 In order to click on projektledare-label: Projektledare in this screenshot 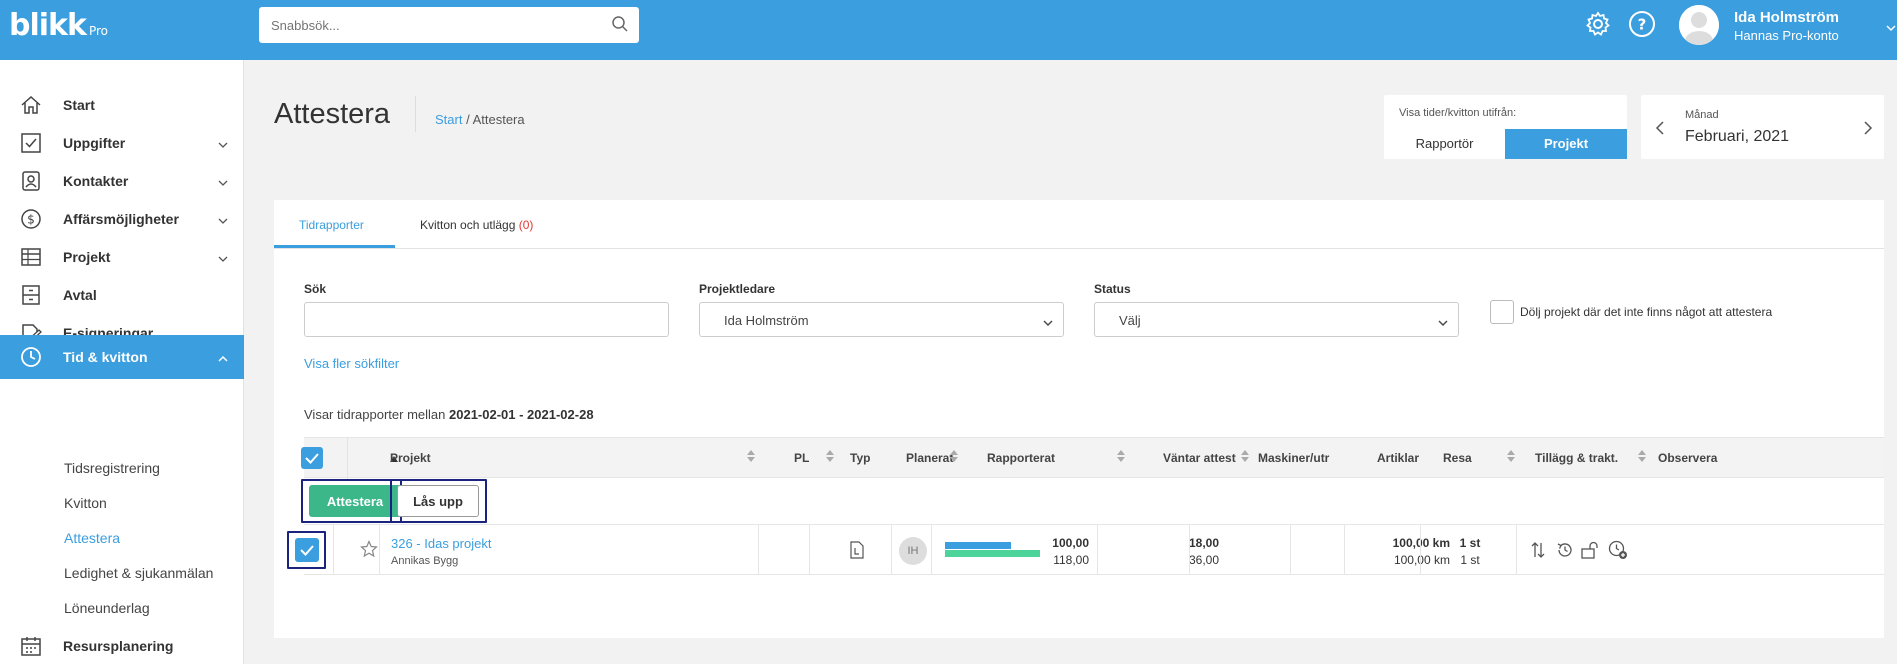, I will do `click(737, 289)`.